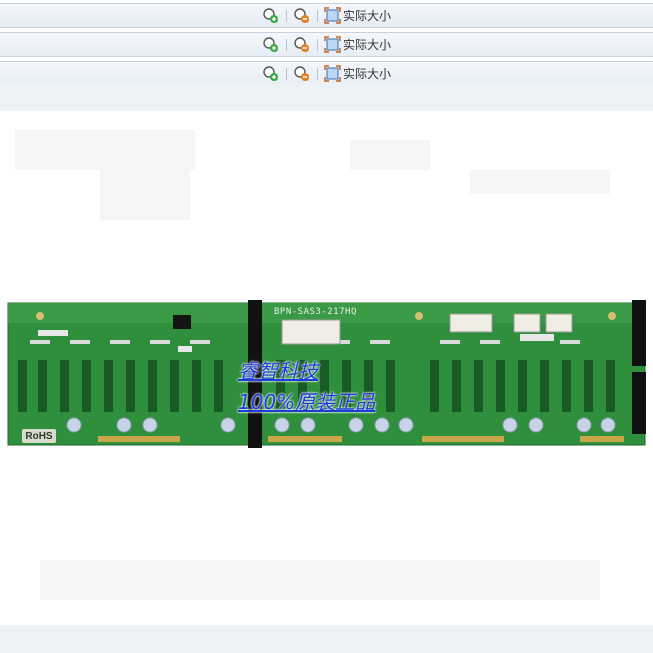 The width and height of the screenshot is (653, 653). What do you see at coordinates (326, 639) in the screenshot?
I see `bottom-band` at bounding box center [326, 639].